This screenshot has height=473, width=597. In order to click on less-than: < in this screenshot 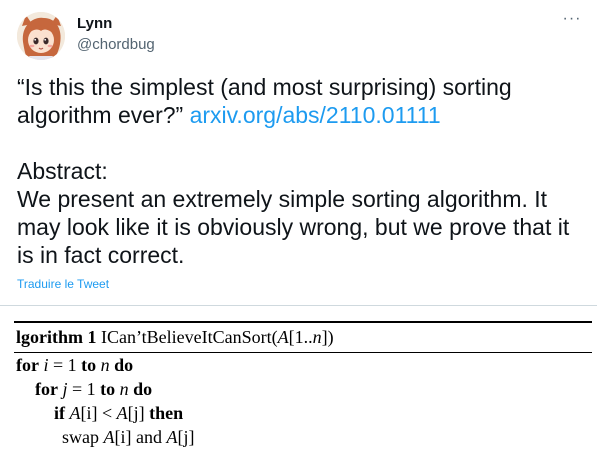, I will do `click(107, 413)`.